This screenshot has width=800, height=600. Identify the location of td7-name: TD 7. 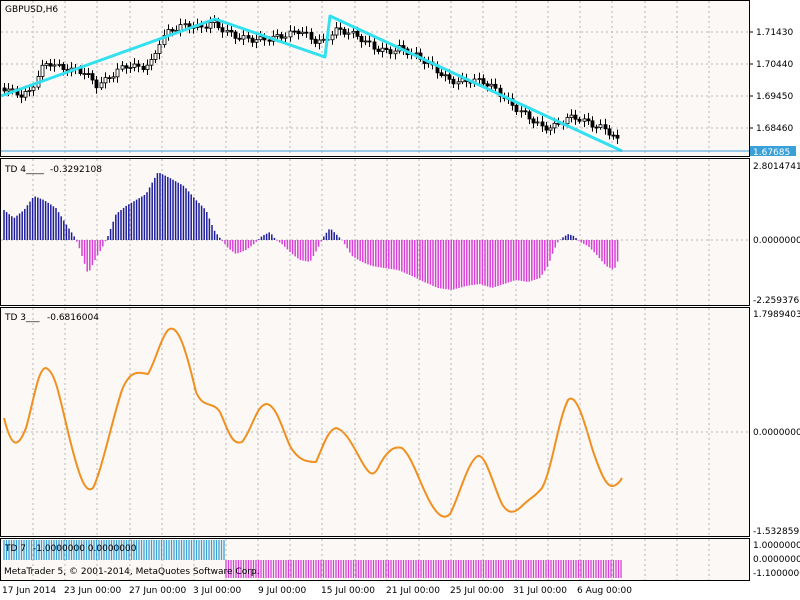
(15, 549).